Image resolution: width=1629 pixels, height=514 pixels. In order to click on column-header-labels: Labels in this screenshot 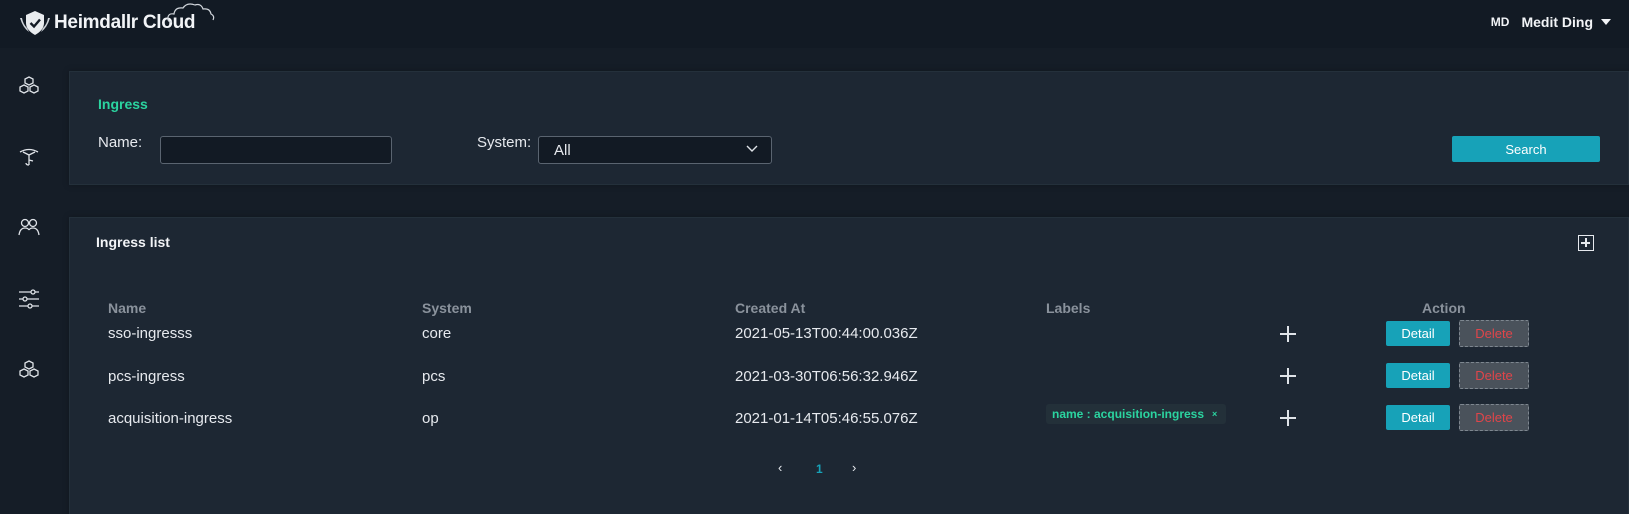, I will do `click(1068, 308)`.